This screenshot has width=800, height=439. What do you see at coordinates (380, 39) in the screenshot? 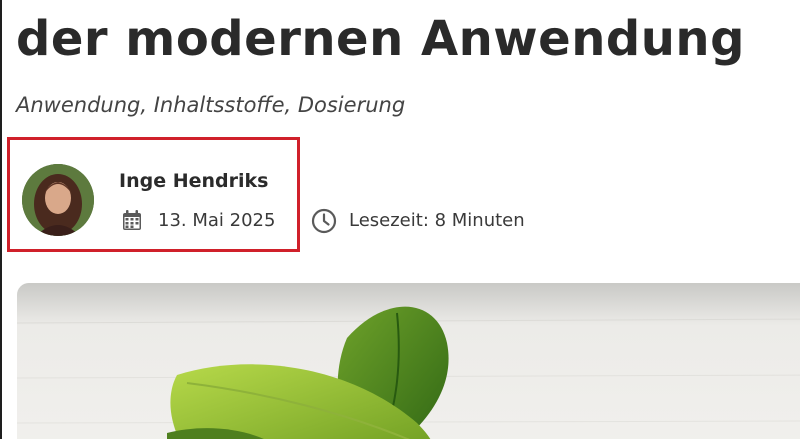
I see `article-title: der modernen Anwendung` at bounding box center [380, 39].